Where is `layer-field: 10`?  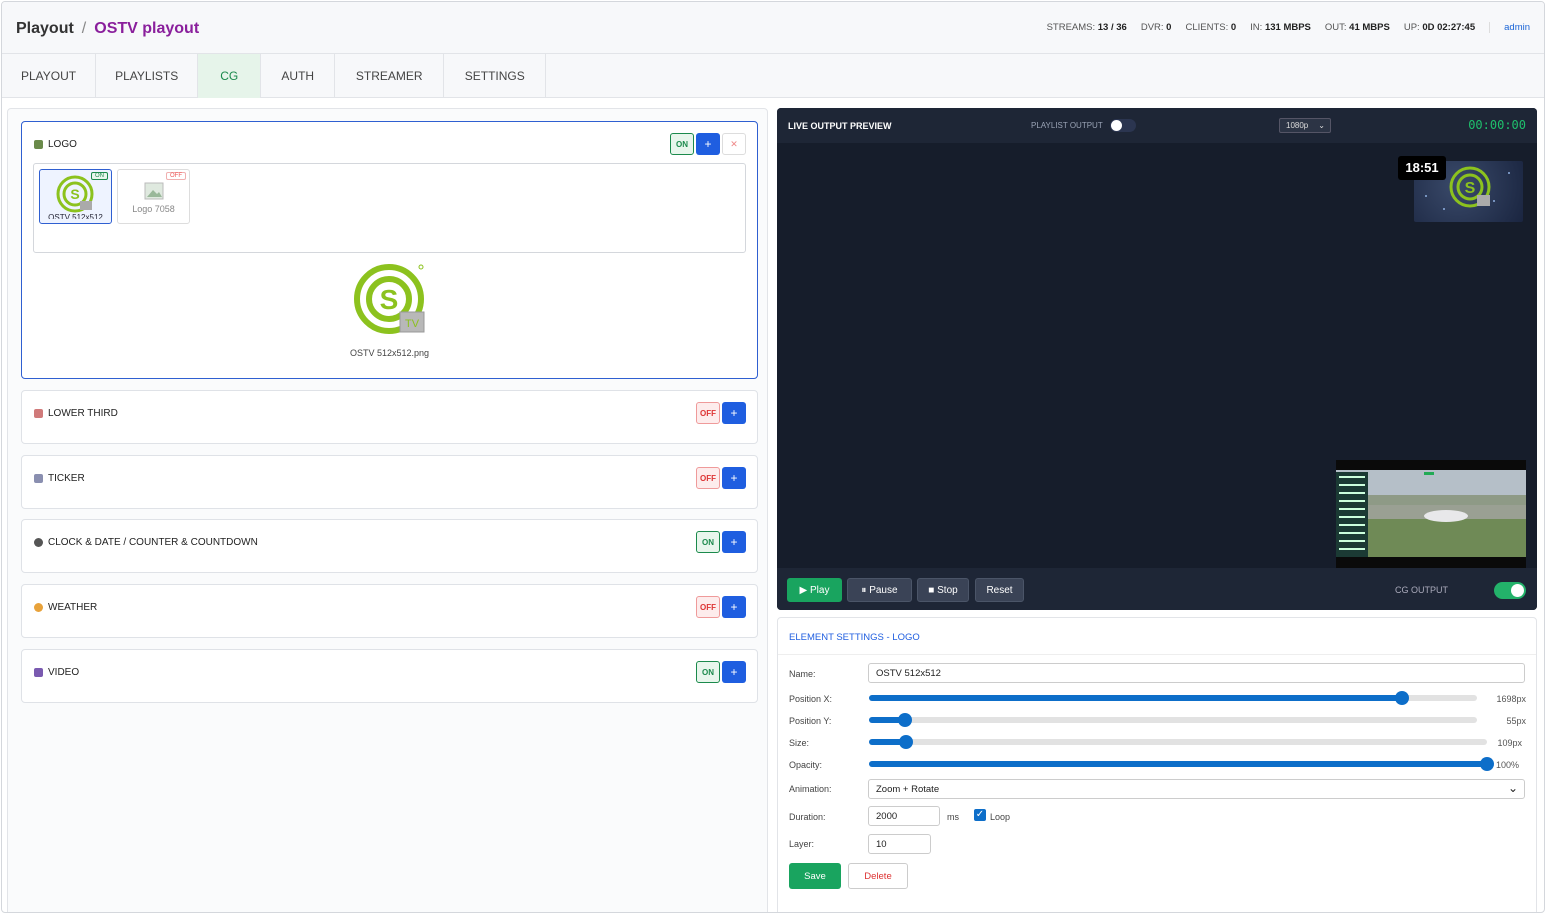 layer-field: 10 is located at coordinates (899, 844).